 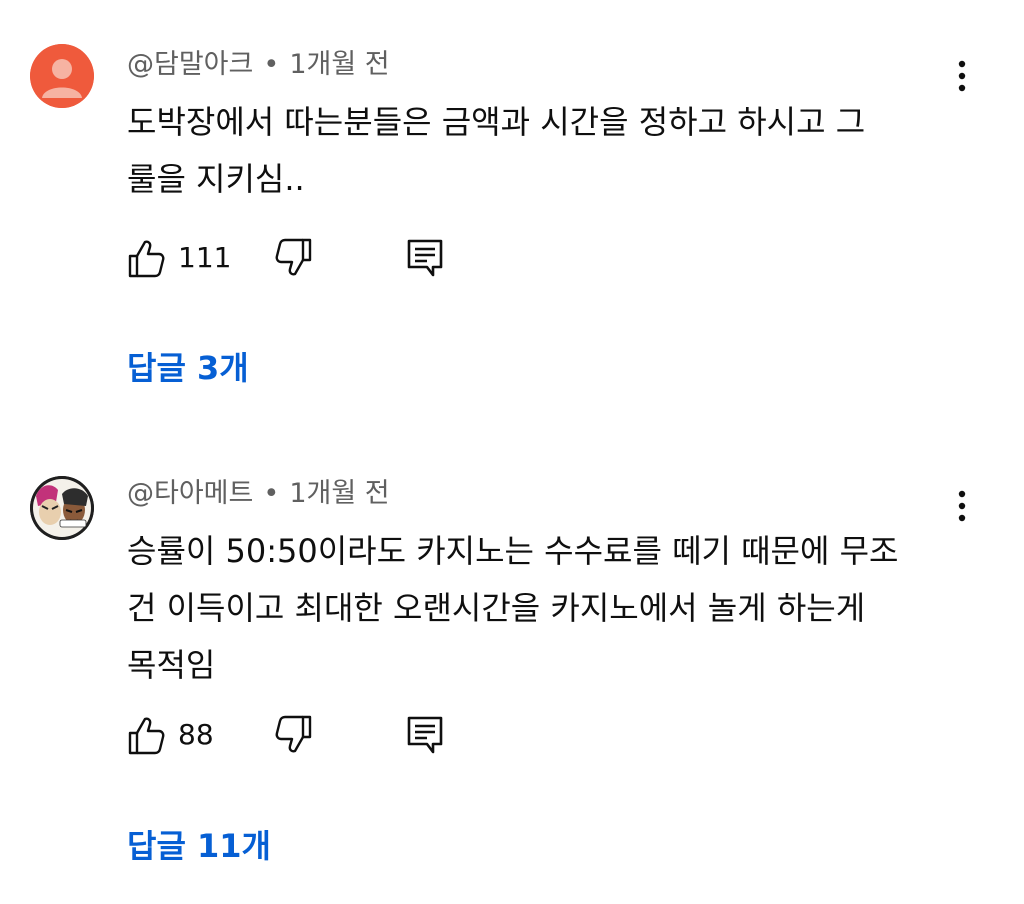 I want to click on like-button: 111, so click(x=187, y=258).